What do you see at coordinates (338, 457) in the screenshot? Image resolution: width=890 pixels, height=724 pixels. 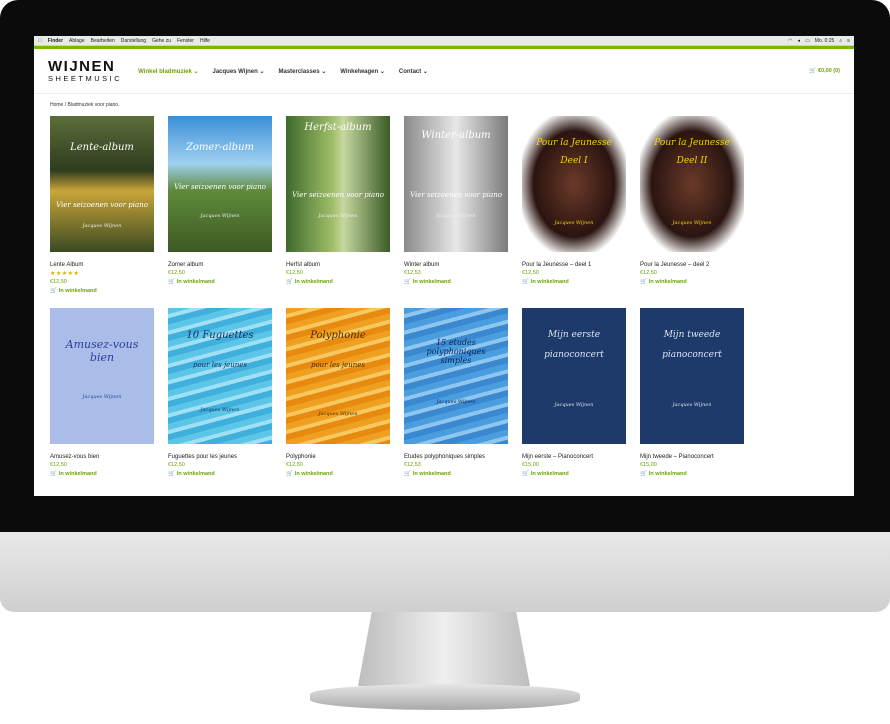 I see `product-name: Polyphonie` at bounding box center [338, 457].